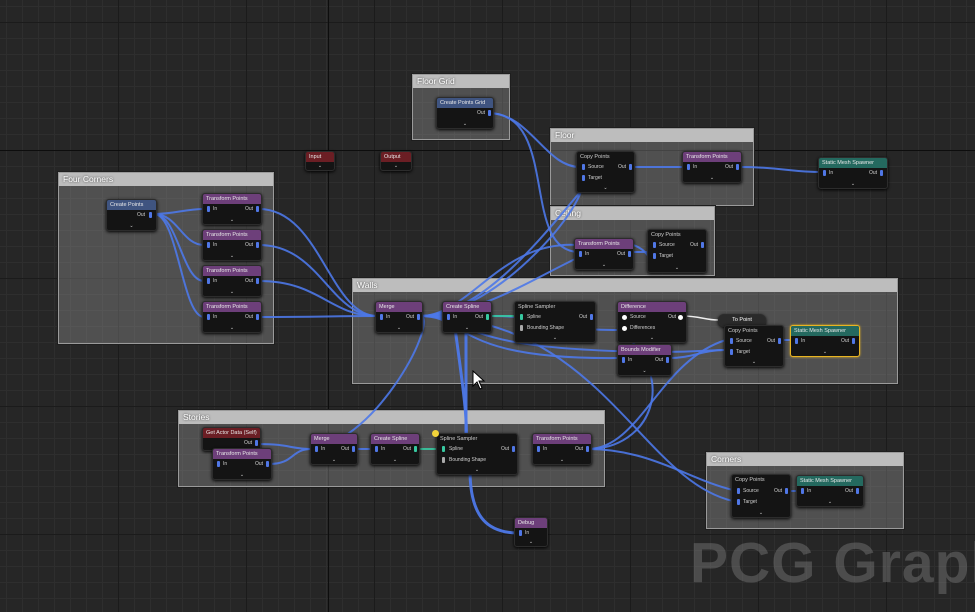  What do you see at coordinates (531, 532) in the screenshot?
I see `node-debug: Debug In ⌄` at bounding box center [531, 532].